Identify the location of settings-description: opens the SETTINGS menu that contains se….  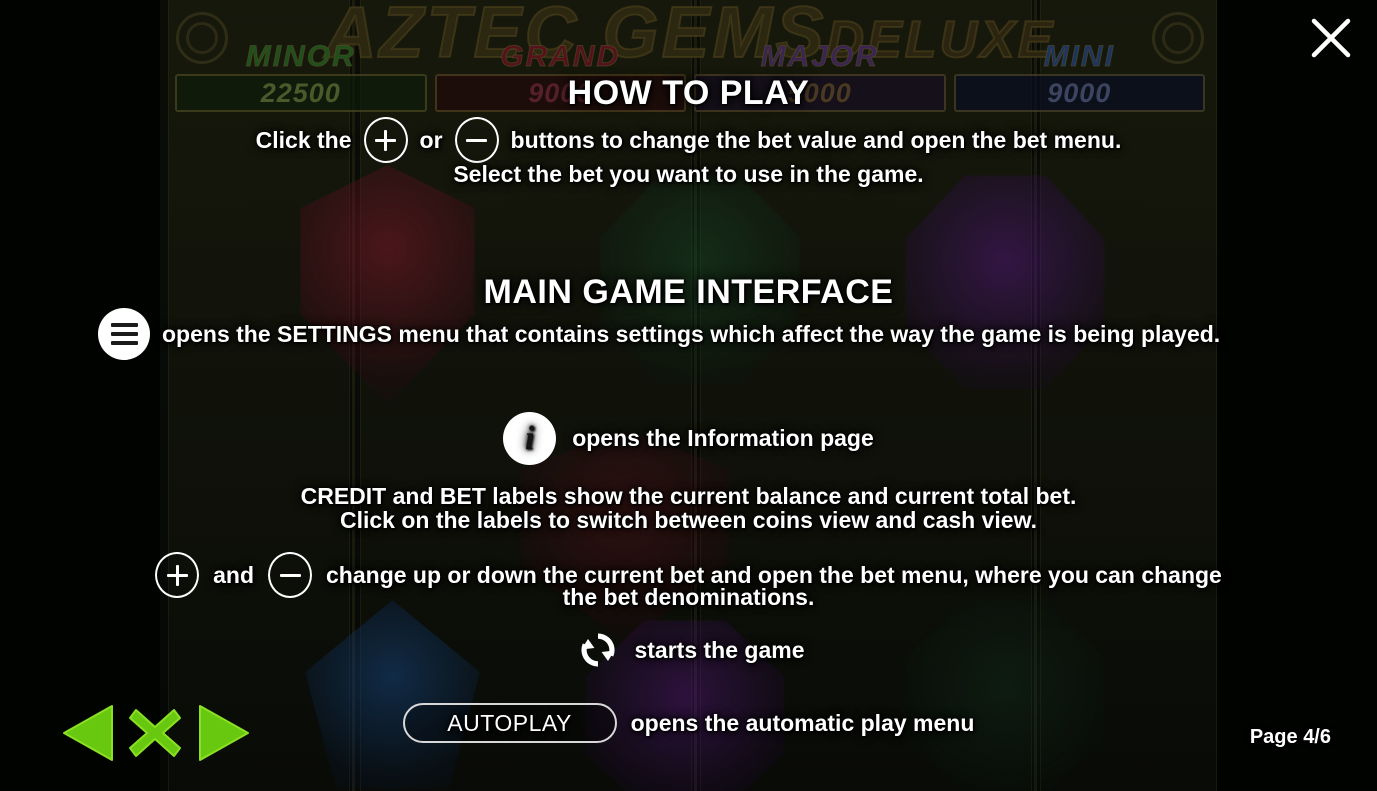
(691, 333).